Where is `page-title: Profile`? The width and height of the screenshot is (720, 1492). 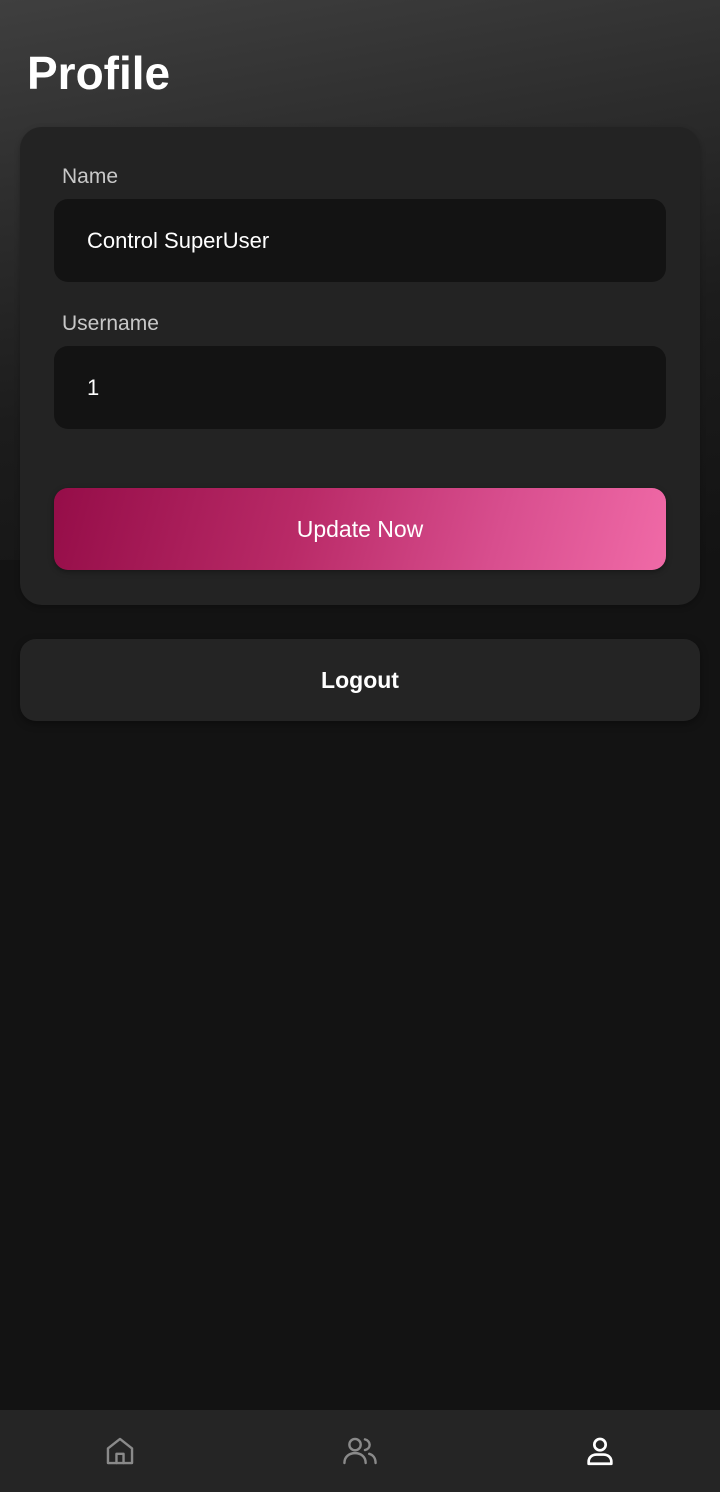
page-title: Profile is located at coordinates (99, 73).